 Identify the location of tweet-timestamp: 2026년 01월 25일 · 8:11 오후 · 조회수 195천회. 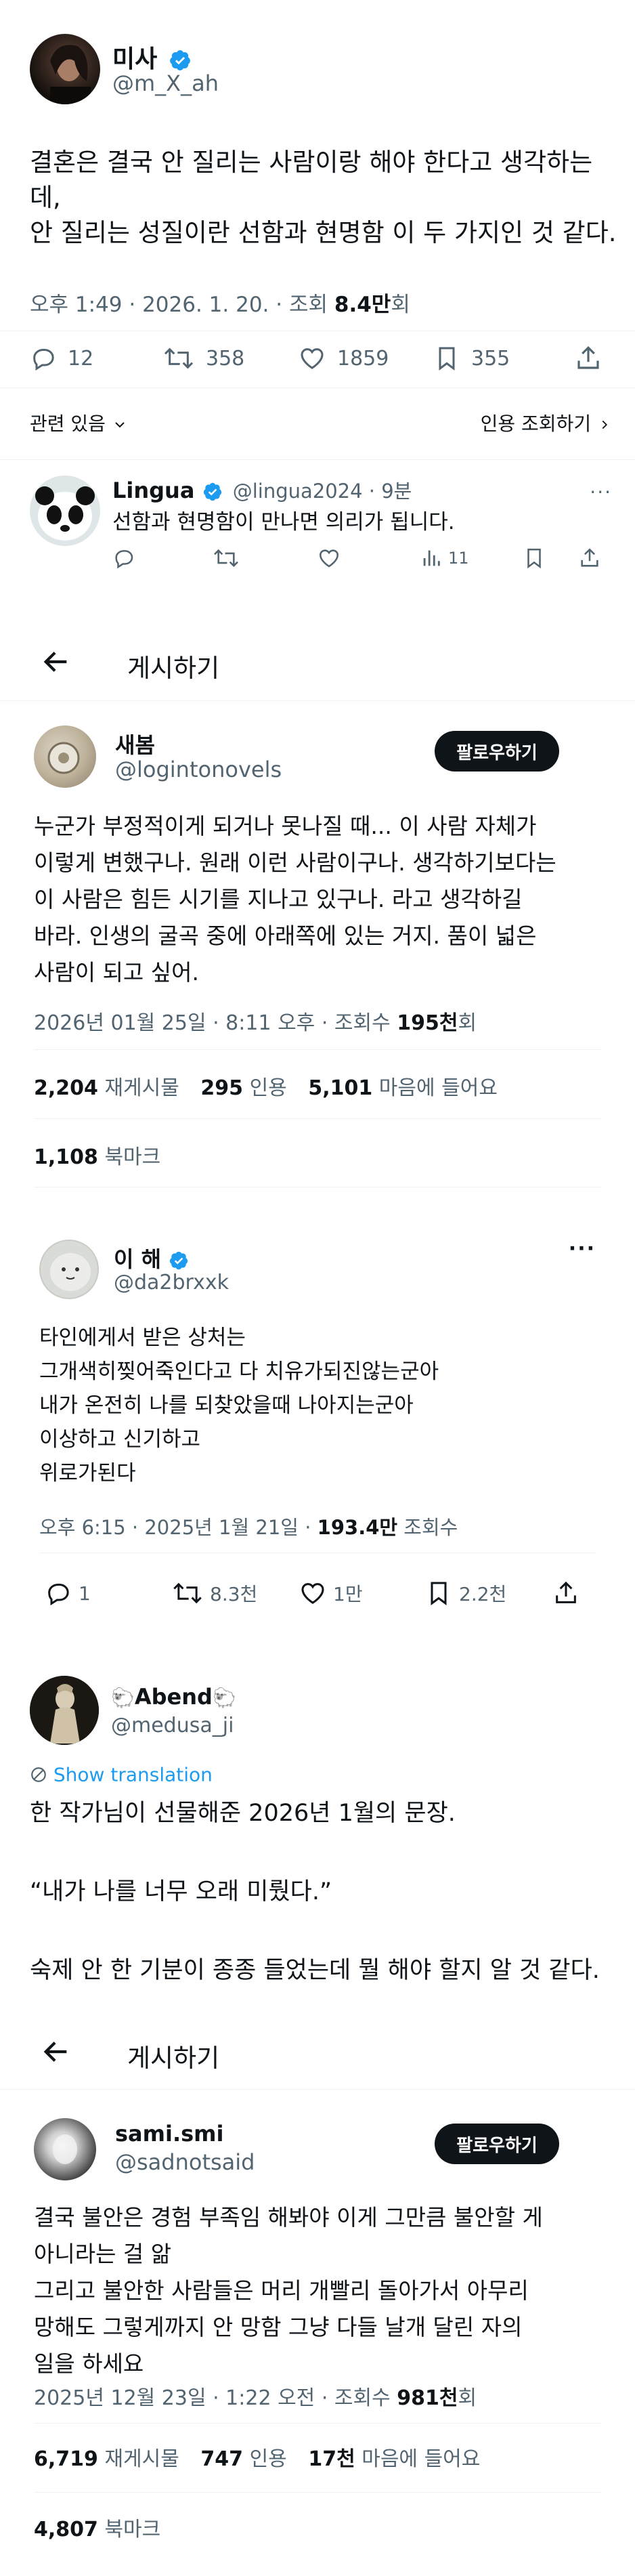
(255, 1023).